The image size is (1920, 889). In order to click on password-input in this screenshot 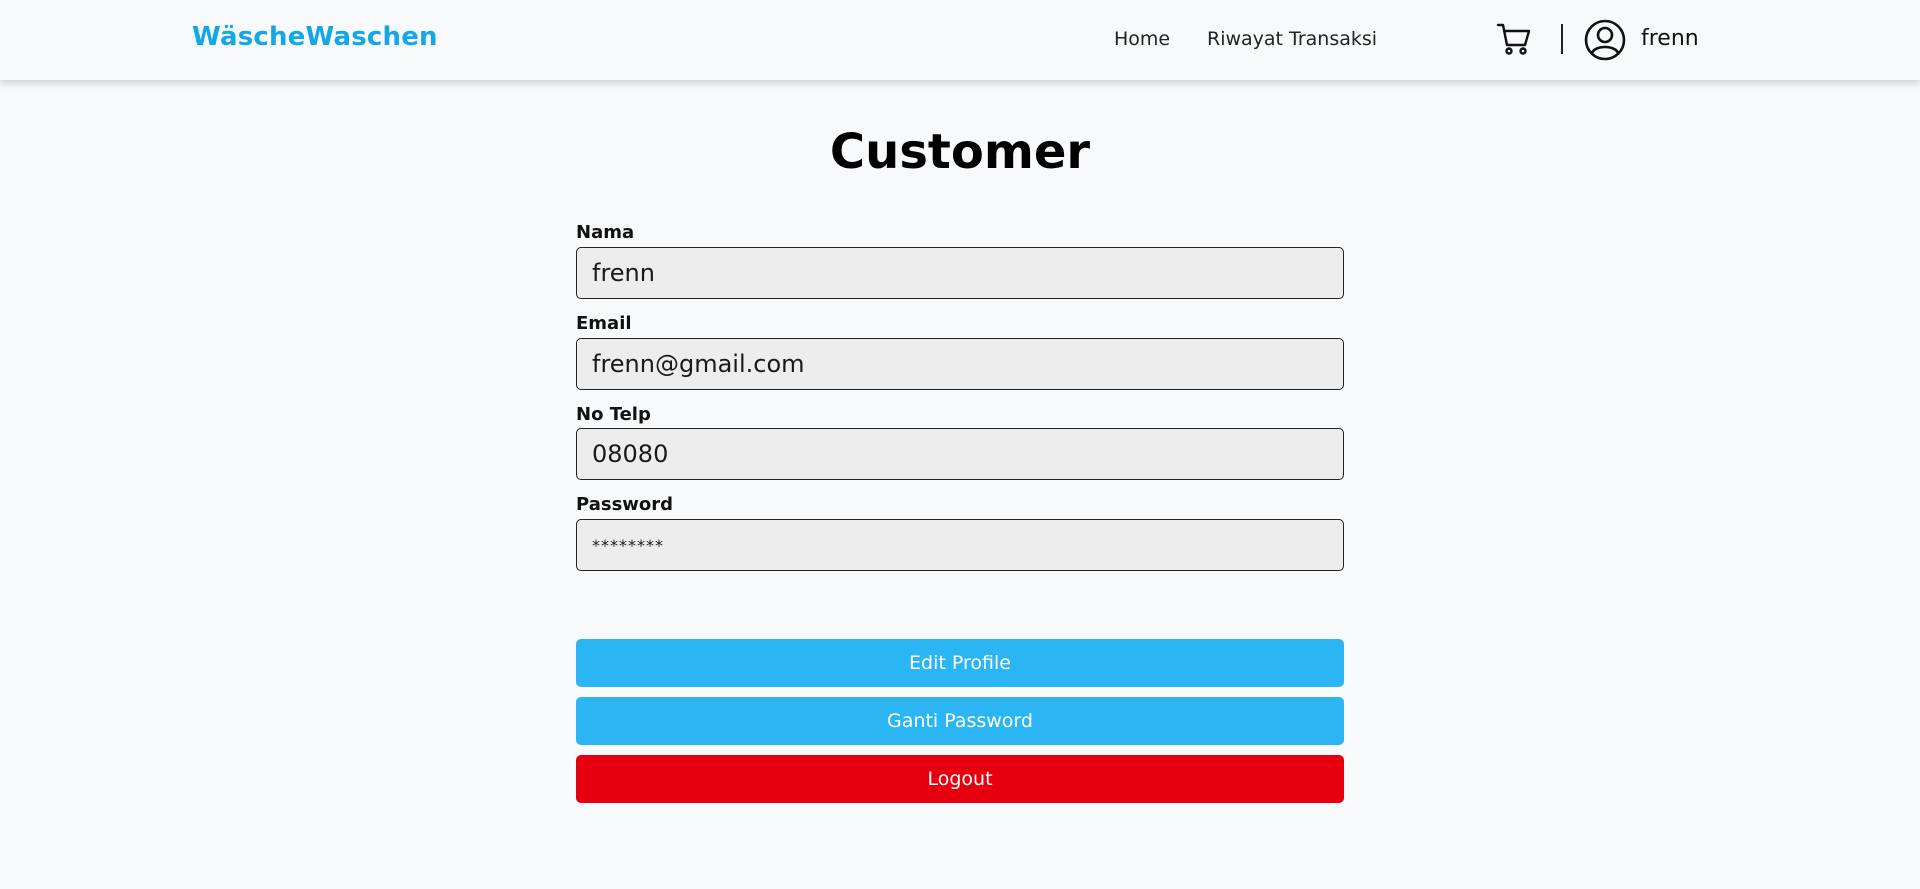, I will do `click(960, 545)`.